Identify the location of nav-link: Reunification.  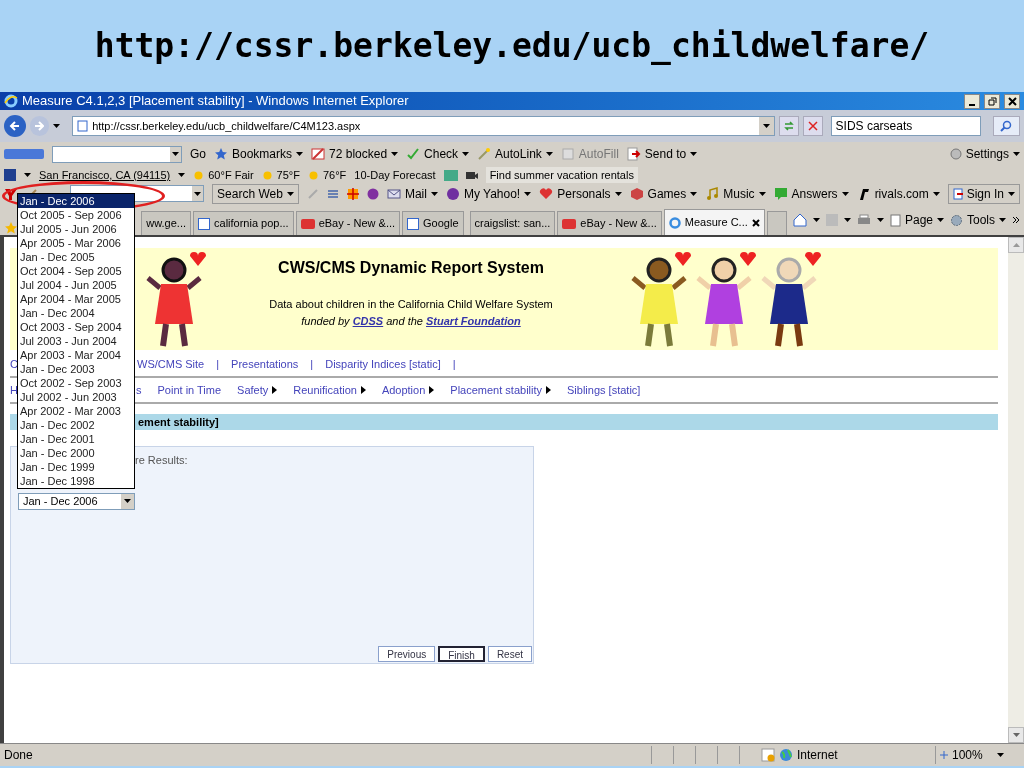
(329, 390).